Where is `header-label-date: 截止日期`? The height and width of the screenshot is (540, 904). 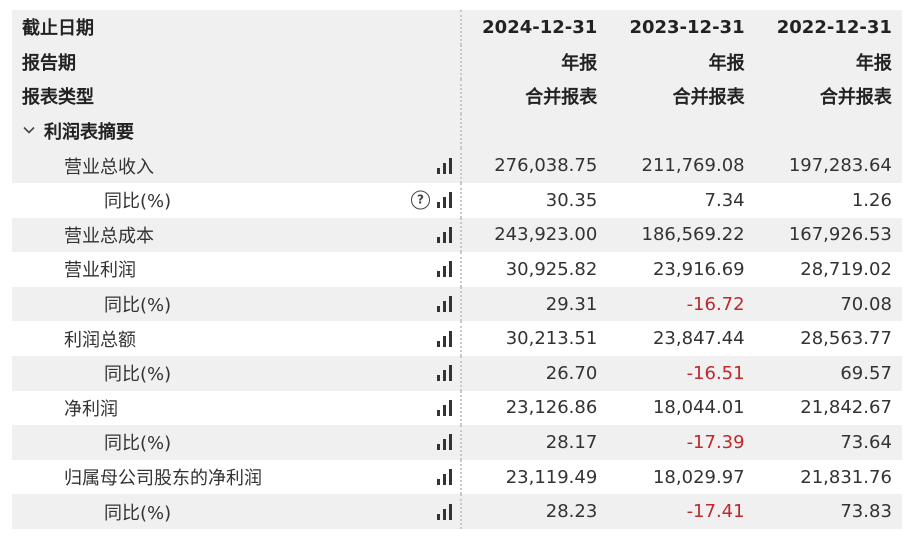 header-label-date: 截止日期 is located at coordinates (58, 29).